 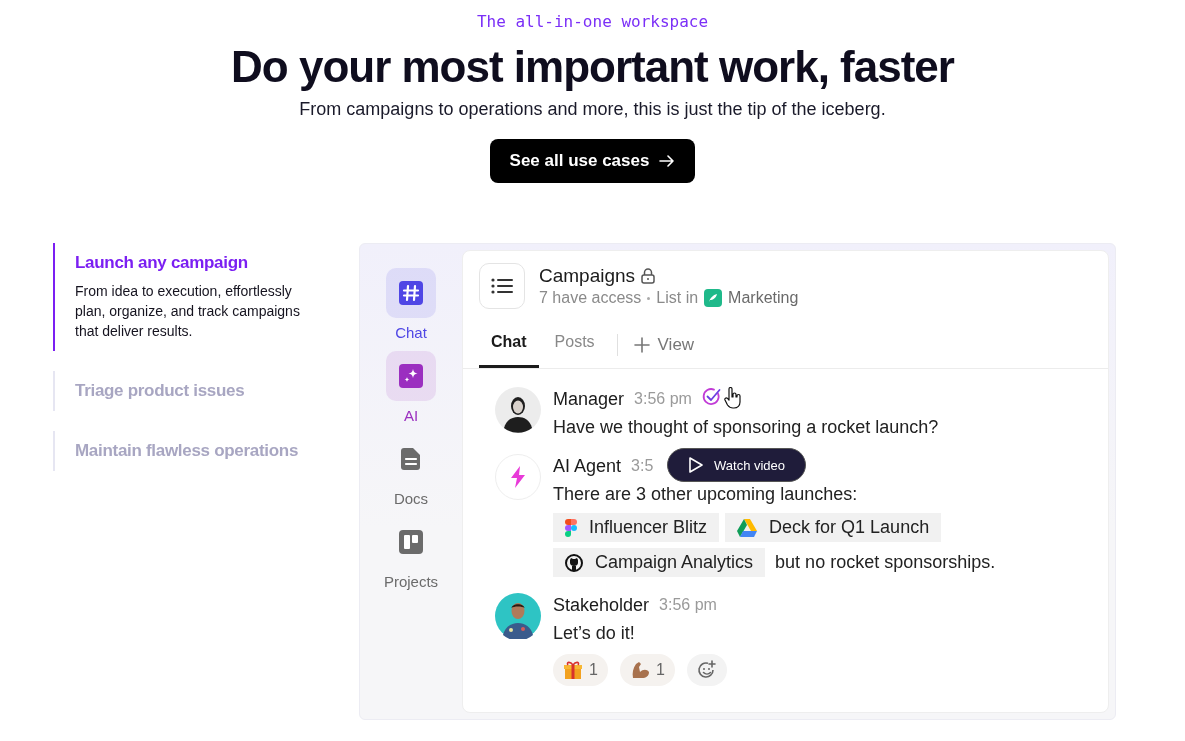 I want to click on nav-label: AI, so click(x=411, y=415).